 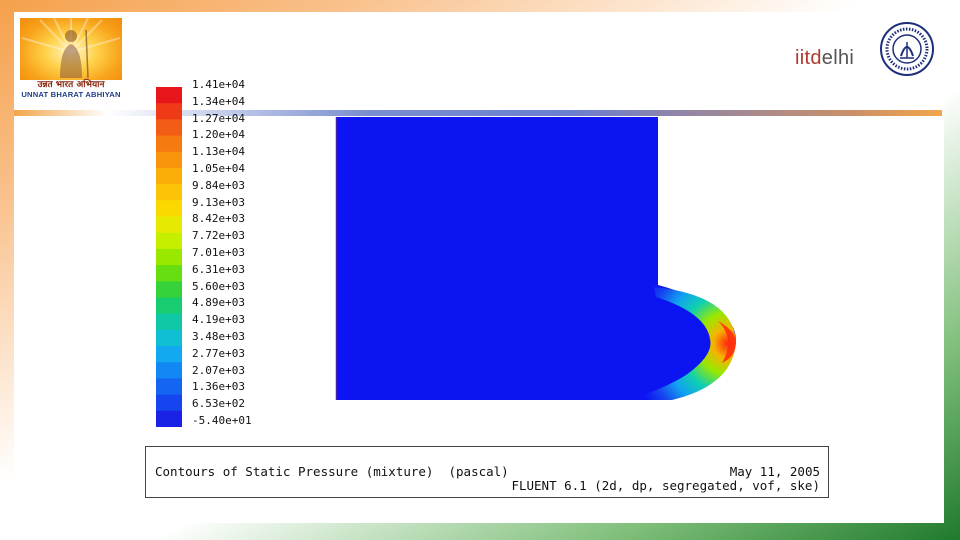 What do you see at coordinates (218, 269) in the screenshot?
I see `colorbar-tick-label: 6.31e+03` at bounding box center [218, 269].